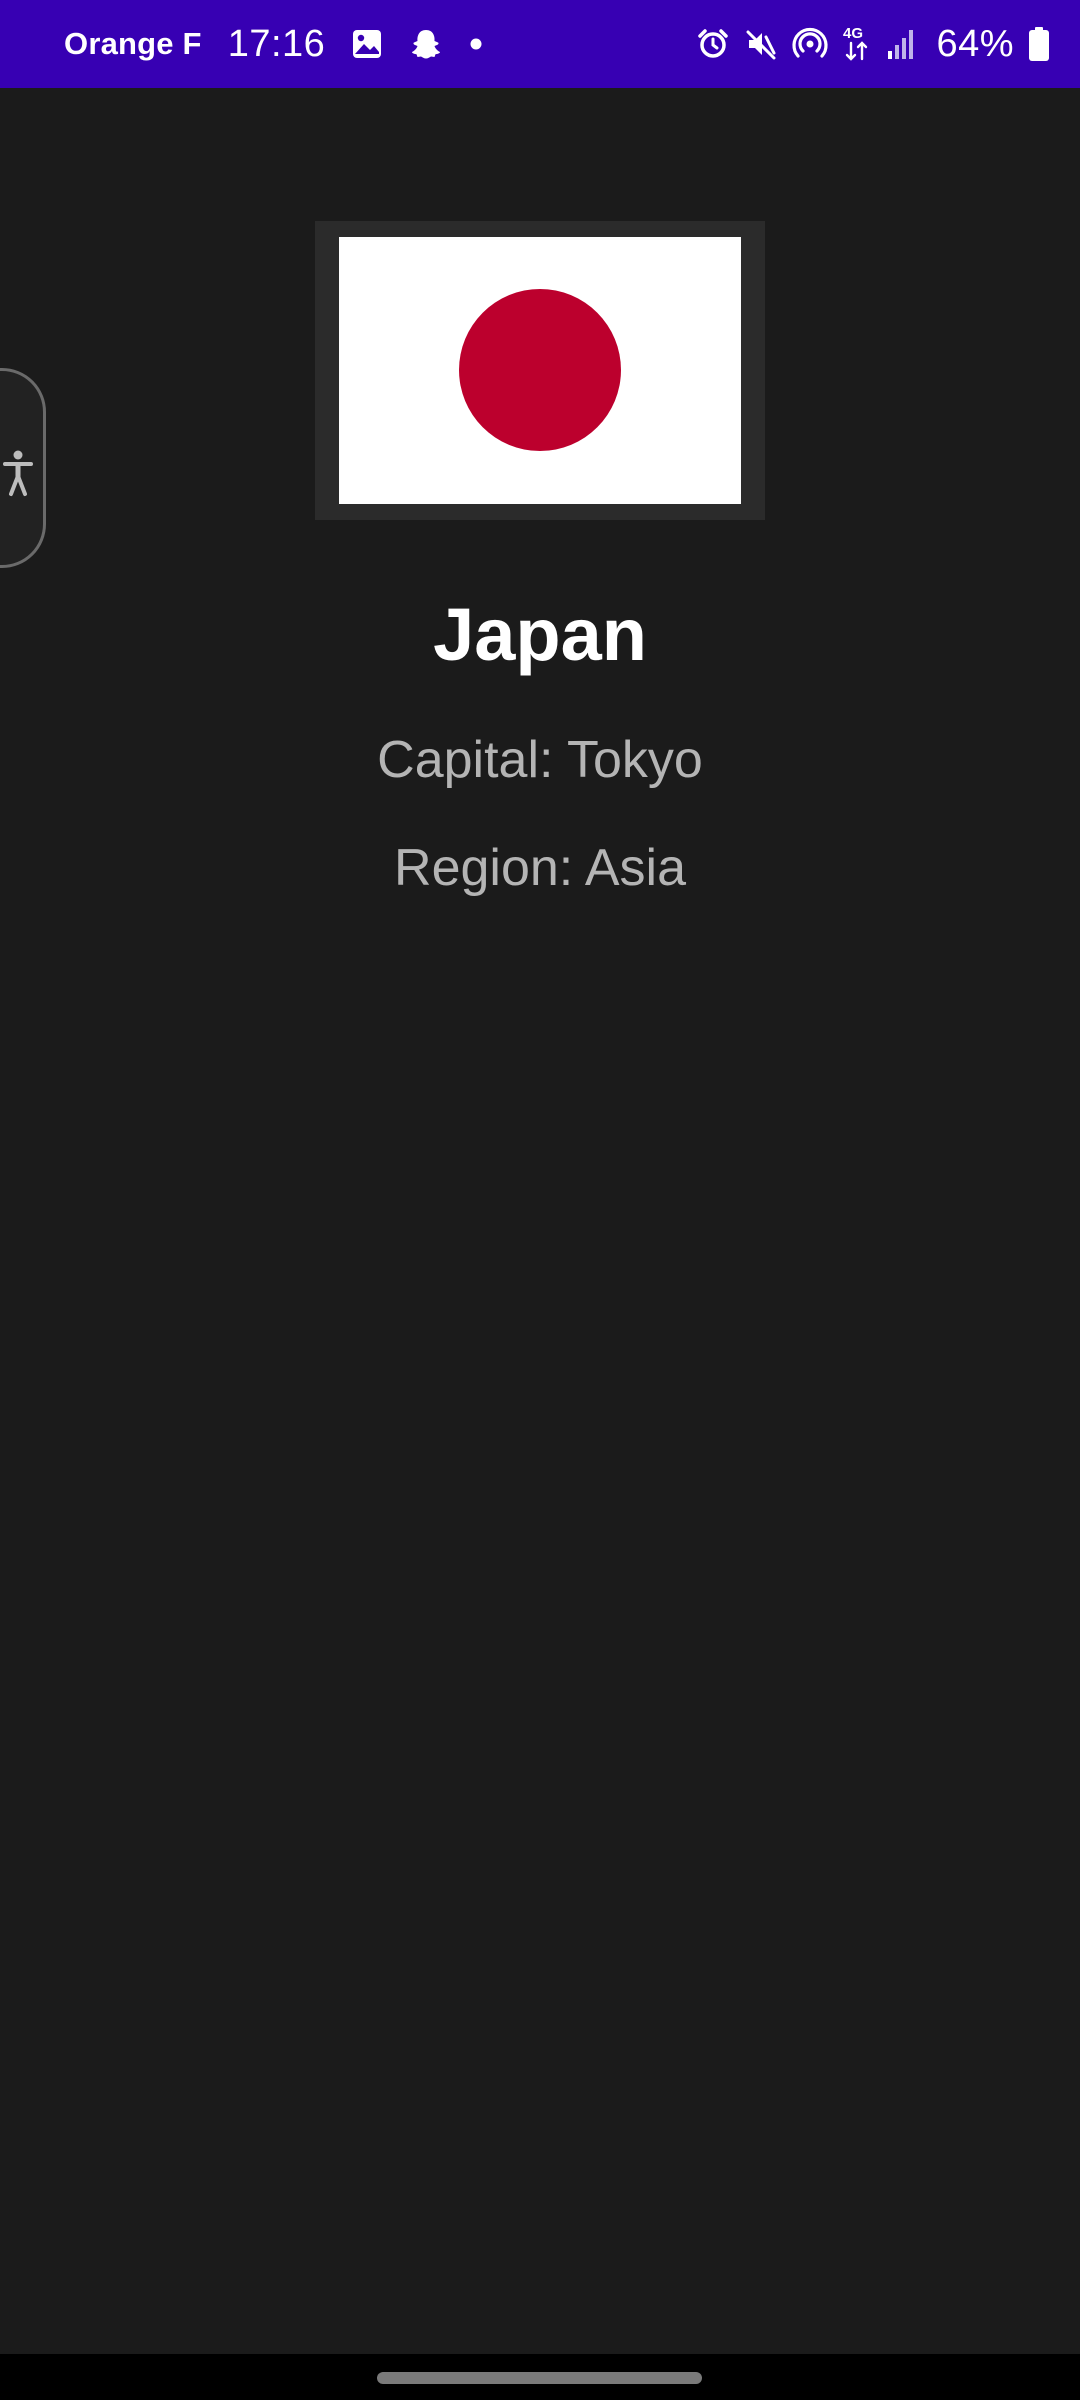  I want to click on accessibility-icon, so click(18, 473).